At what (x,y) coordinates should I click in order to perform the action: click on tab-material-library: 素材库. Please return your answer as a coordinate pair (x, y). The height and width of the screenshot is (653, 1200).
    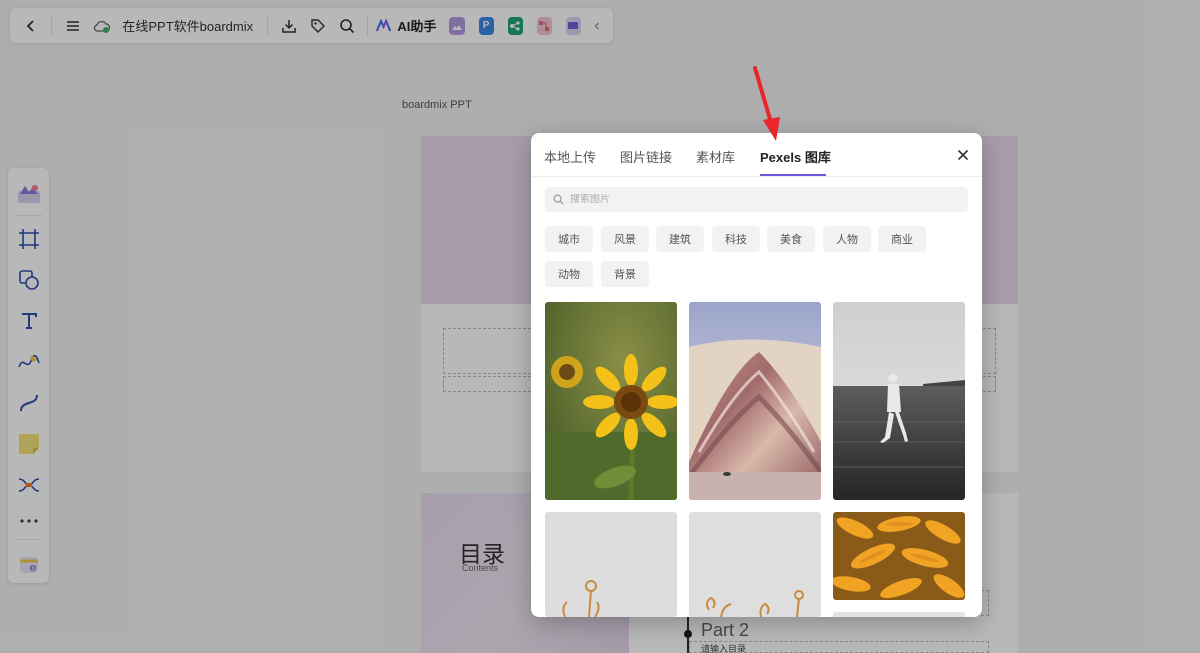
    Looking at the image, I should click on (715, 156).